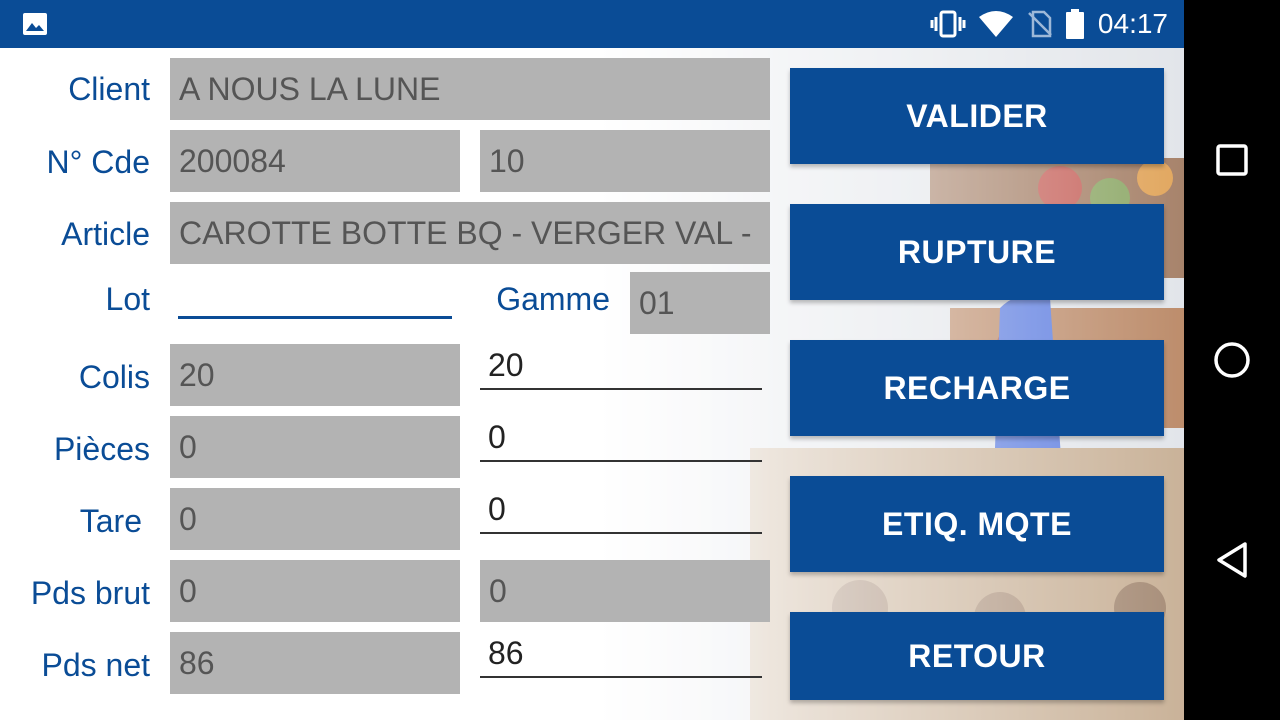 The image size is (1280, 720). Describe the element at coordinates (977, 656) in the screenshot. I see `retour-button: RETOUR` at that location.